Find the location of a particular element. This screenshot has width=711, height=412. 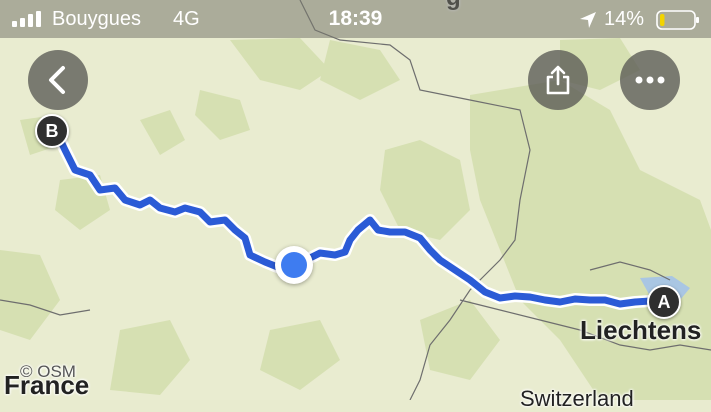

battery-icon is located at coordinates (677, 20).